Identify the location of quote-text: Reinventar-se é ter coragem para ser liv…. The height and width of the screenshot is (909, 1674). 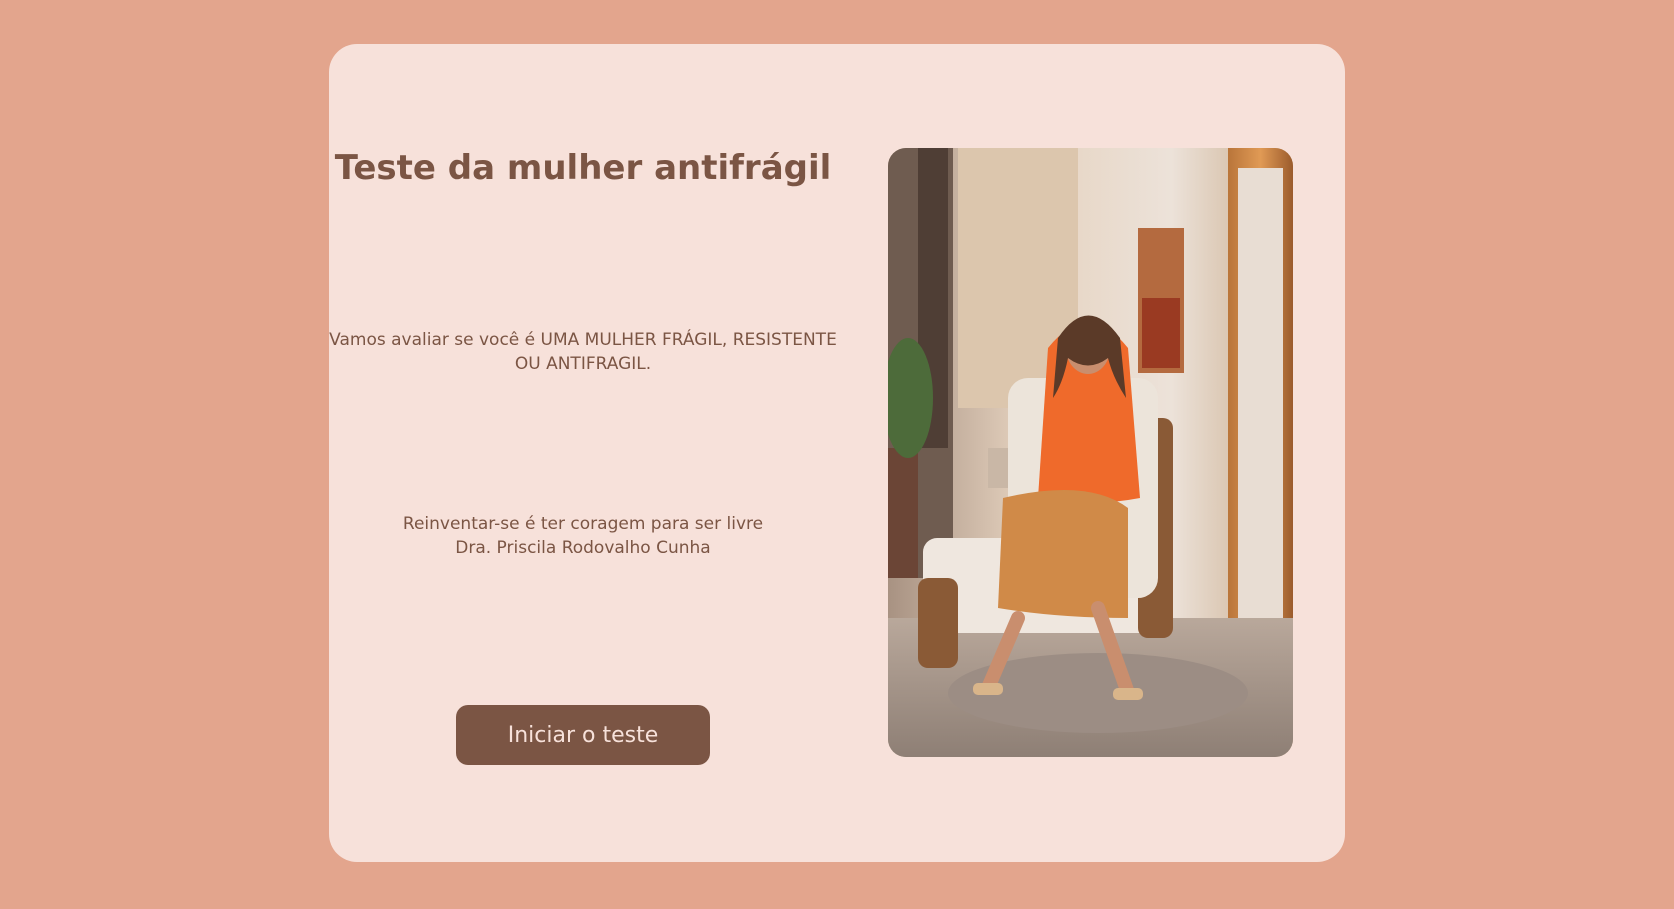
(583, 524).